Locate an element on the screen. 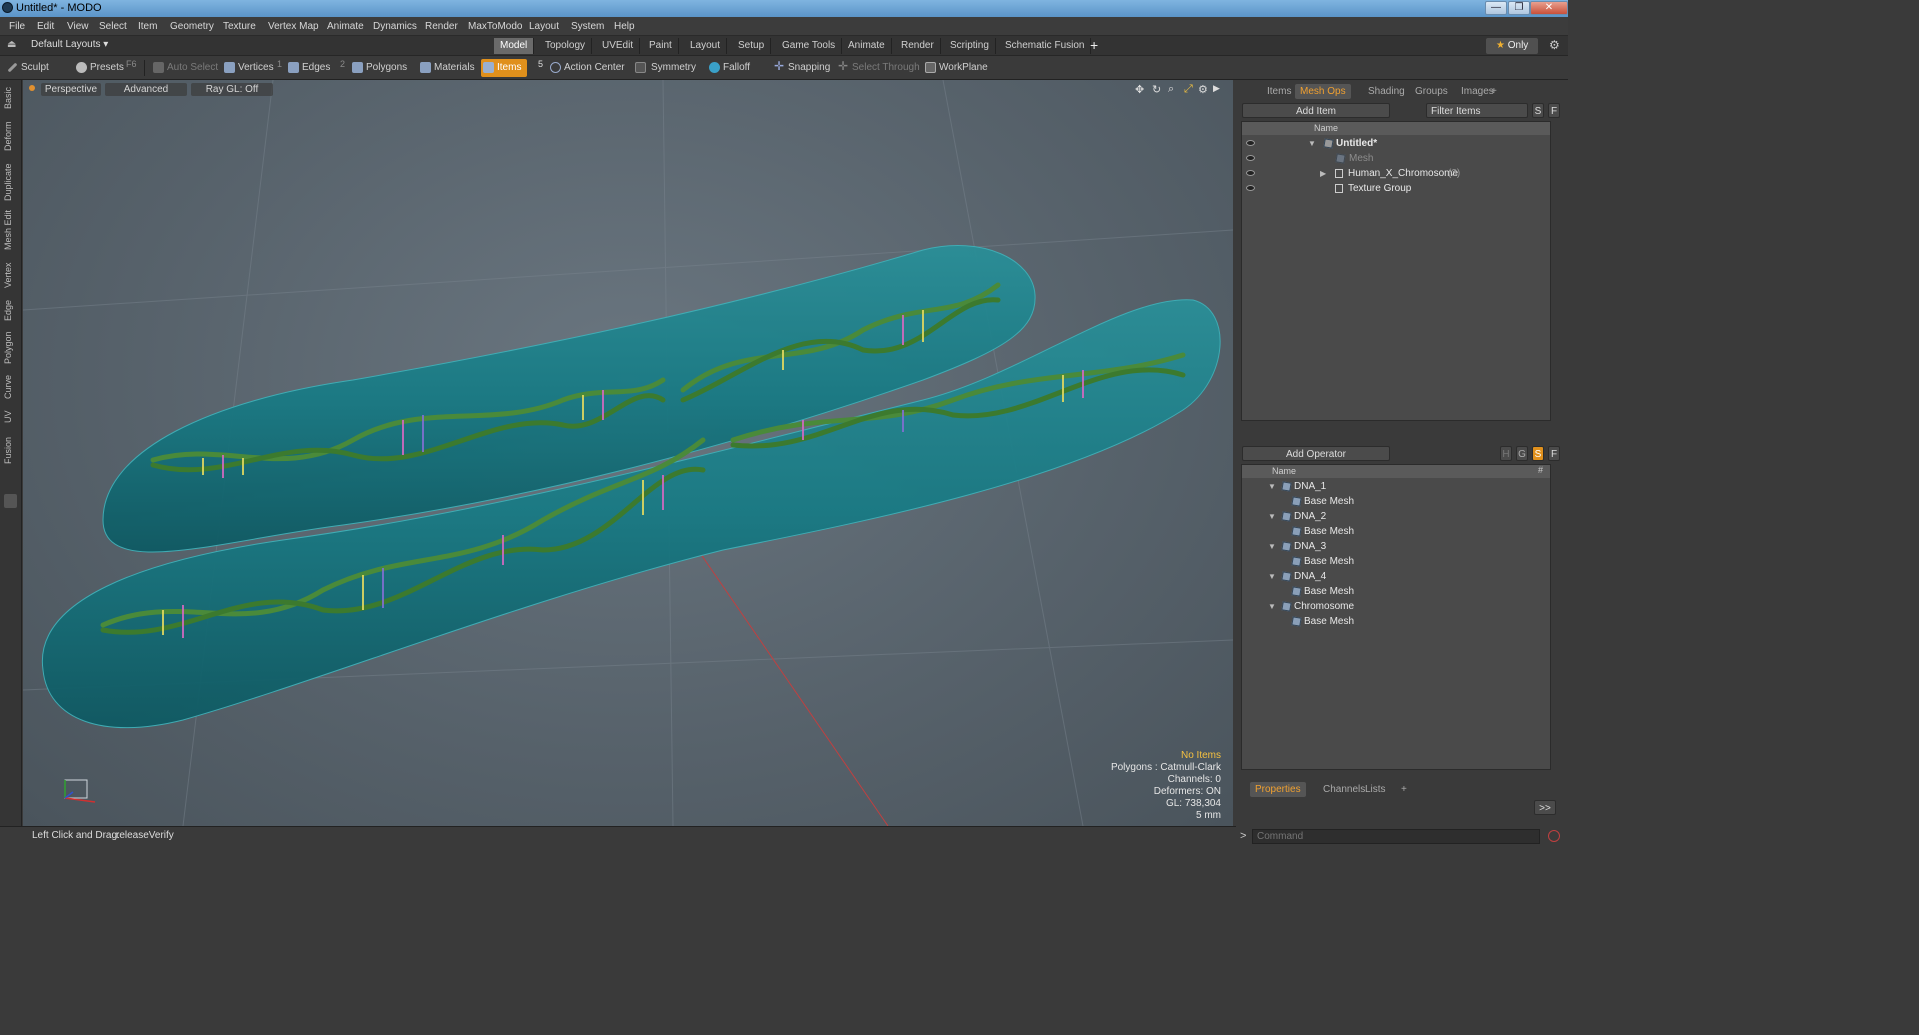 The height and width of the screenshot is (1035, 1919). menu-animate: Animate is located at coordinates (345, 26).